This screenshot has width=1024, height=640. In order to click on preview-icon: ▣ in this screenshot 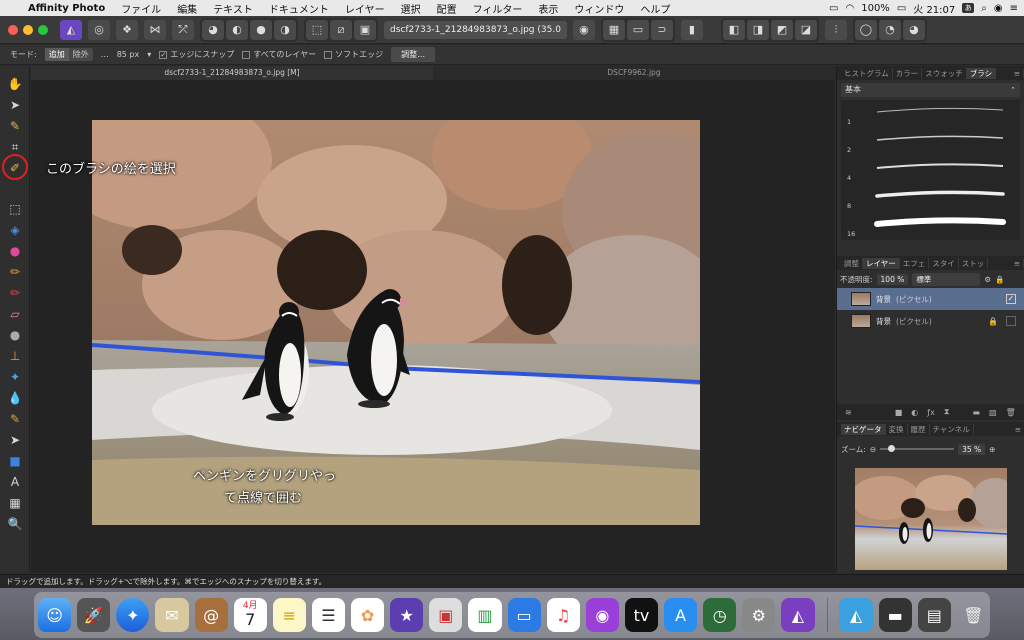, I will do `click(446, 615)`.